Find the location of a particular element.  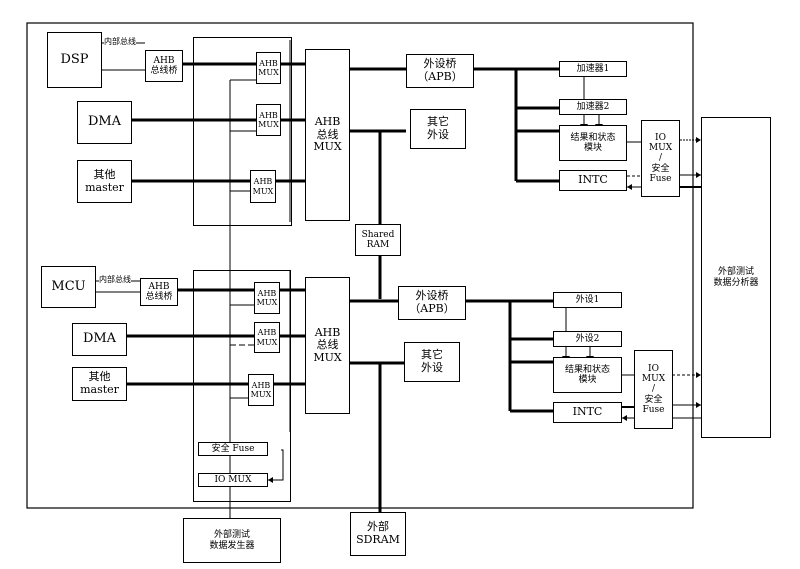

mcu-label: MCU is located at coordinates (68, 286).